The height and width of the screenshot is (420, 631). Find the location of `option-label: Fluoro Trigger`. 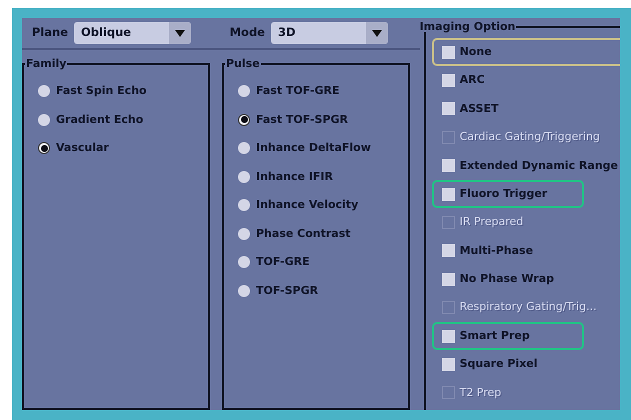

option-label: Fluoro Trigger is located at coordinates (504, 194).